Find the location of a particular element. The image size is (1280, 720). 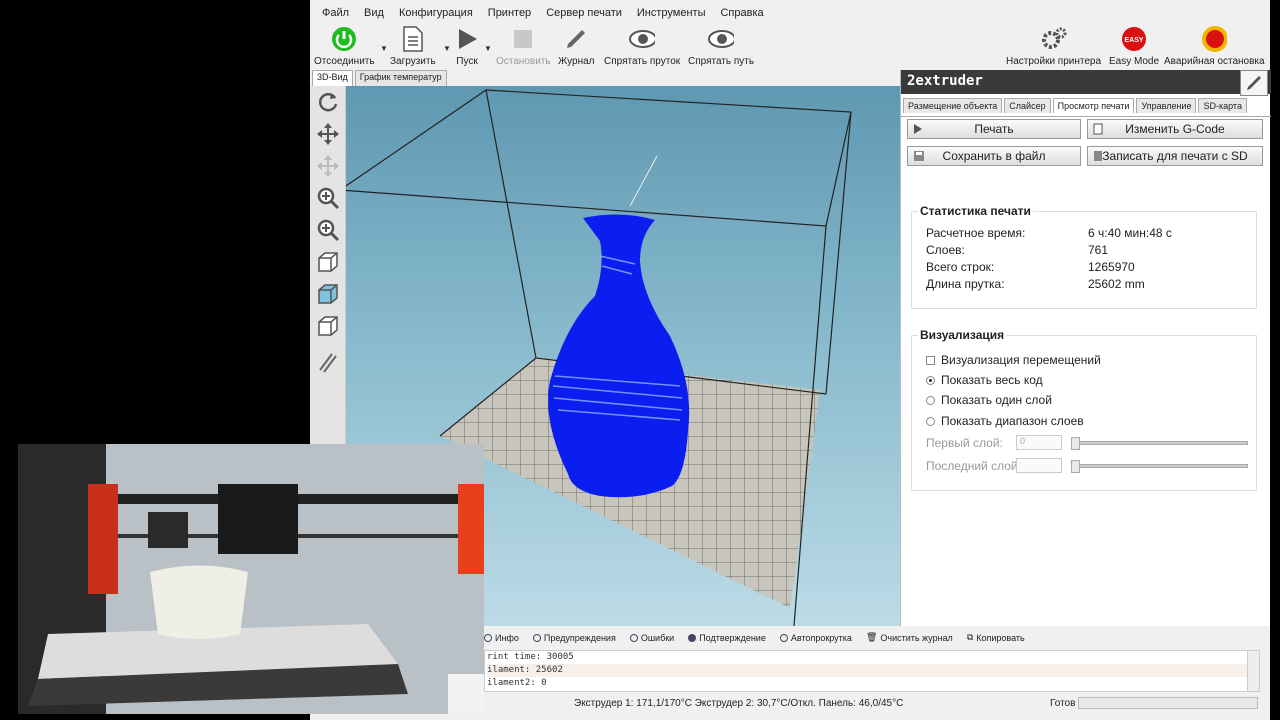

easy-mode-button: EASY Easy Mode is located at coordinates (1134, 46).